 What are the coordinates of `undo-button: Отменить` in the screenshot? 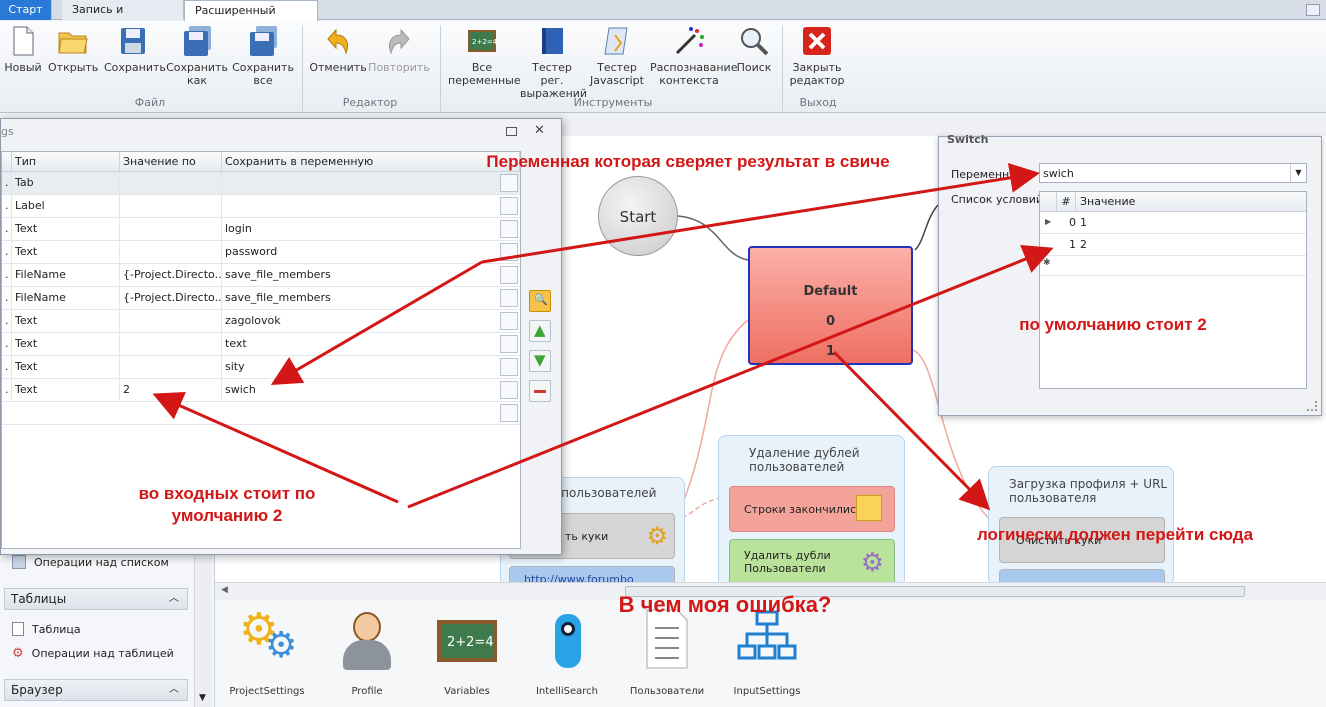 It's located at (338, 49).